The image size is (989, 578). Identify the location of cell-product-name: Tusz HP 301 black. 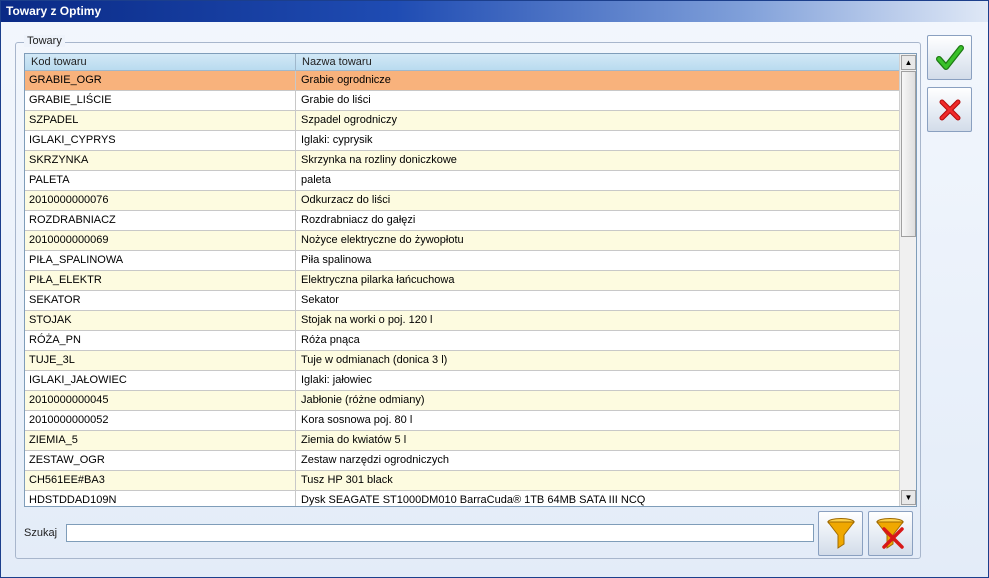
(347, 480).